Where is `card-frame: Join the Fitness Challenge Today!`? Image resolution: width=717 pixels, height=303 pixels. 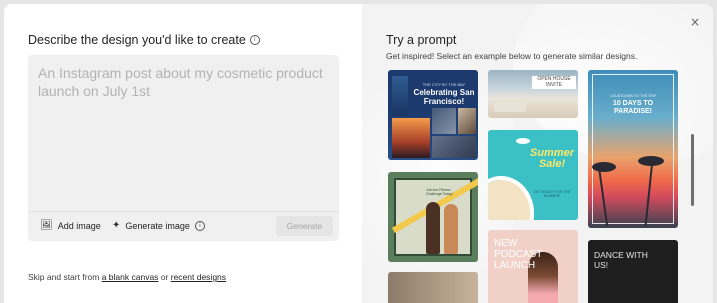 card-frame: Join the Fitness Challenge Today! is located at coordinates (434, 214).